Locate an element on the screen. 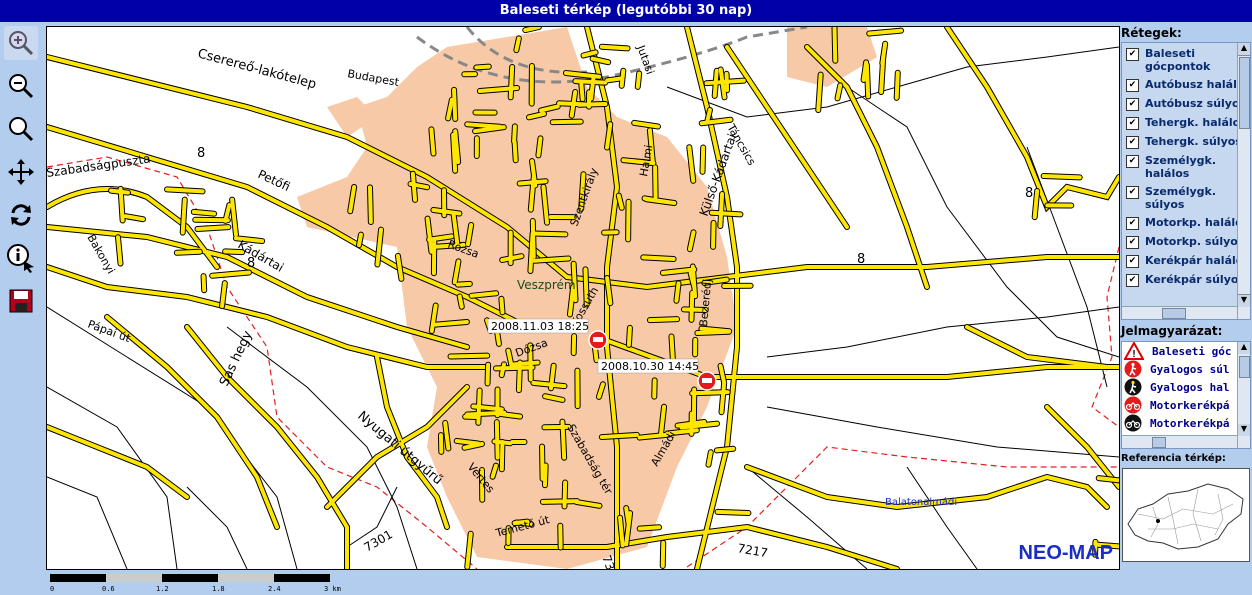 The width and height of the screenshot is (1252, 595). legend-item: Gyalogos súl is located at coordinates (1186, 369).